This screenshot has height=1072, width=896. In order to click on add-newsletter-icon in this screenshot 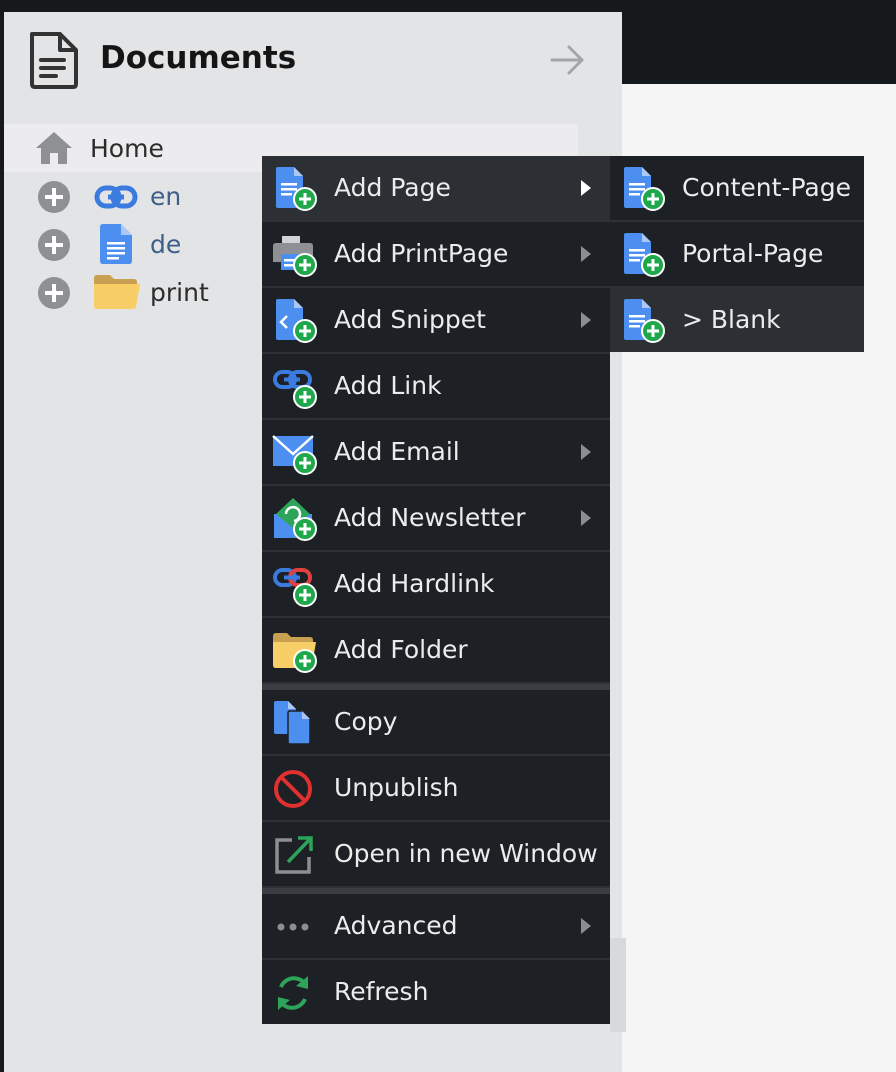, I will do `click(295, 519)`.